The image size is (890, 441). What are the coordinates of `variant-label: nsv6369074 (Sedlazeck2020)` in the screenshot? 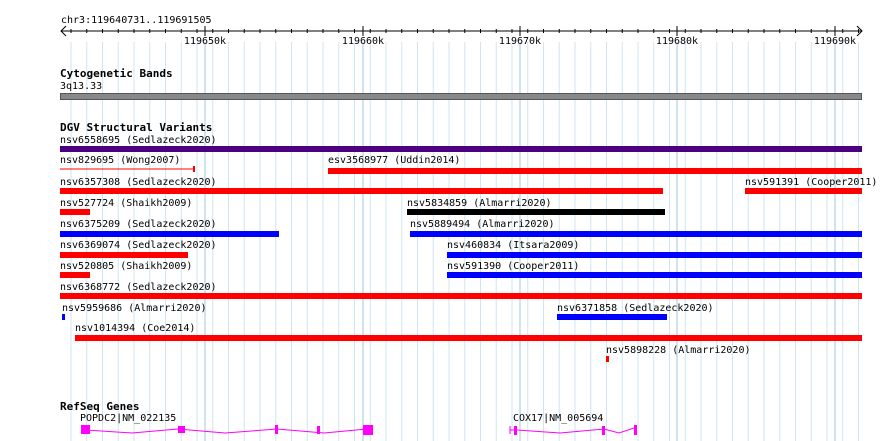 It's located at (138, 245).